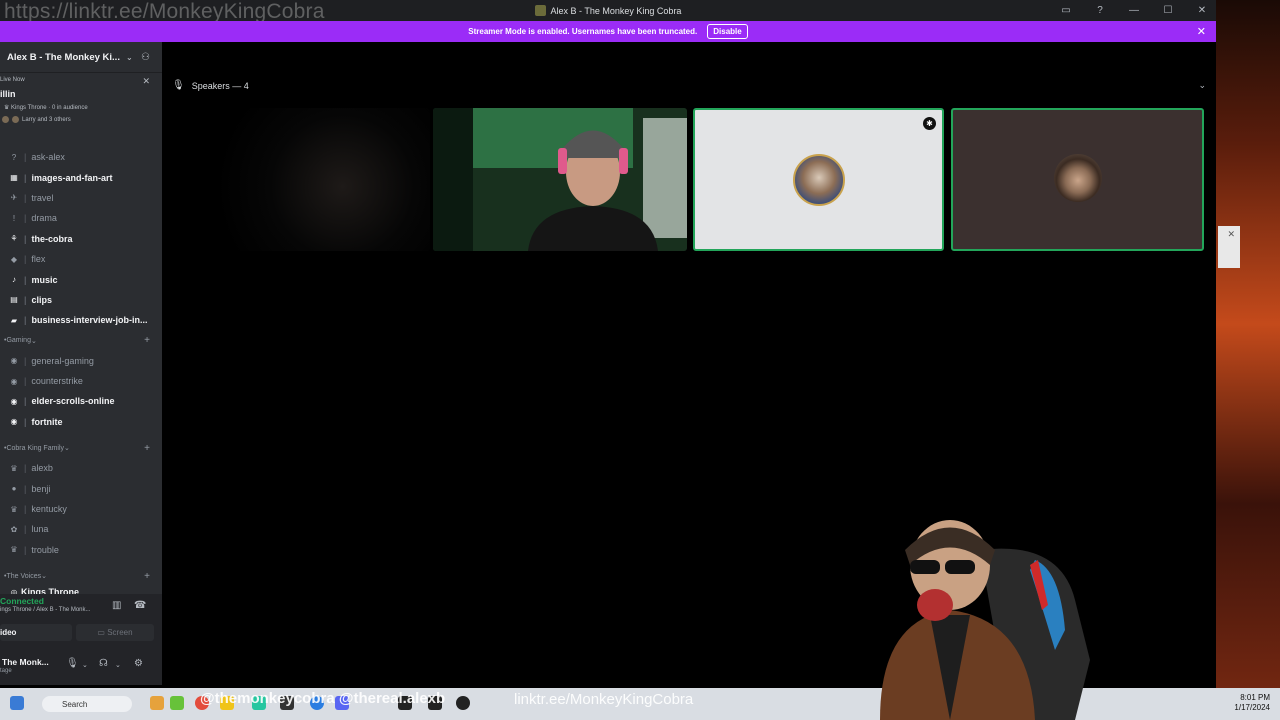 The width and height of the screenshot is (1280, 720). What do you see at coordinates (42, 299) in the screenshot?
I see `channel-name: clips` at bounding box center [42, 299].